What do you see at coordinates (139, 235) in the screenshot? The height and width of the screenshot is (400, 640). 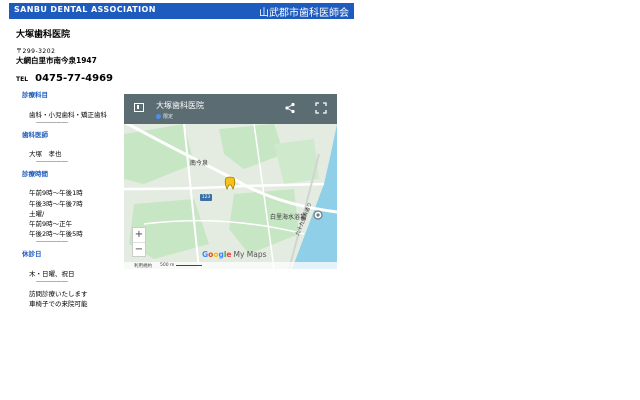 I see `zoom-in-button: +` at bounding box center [139, 235].